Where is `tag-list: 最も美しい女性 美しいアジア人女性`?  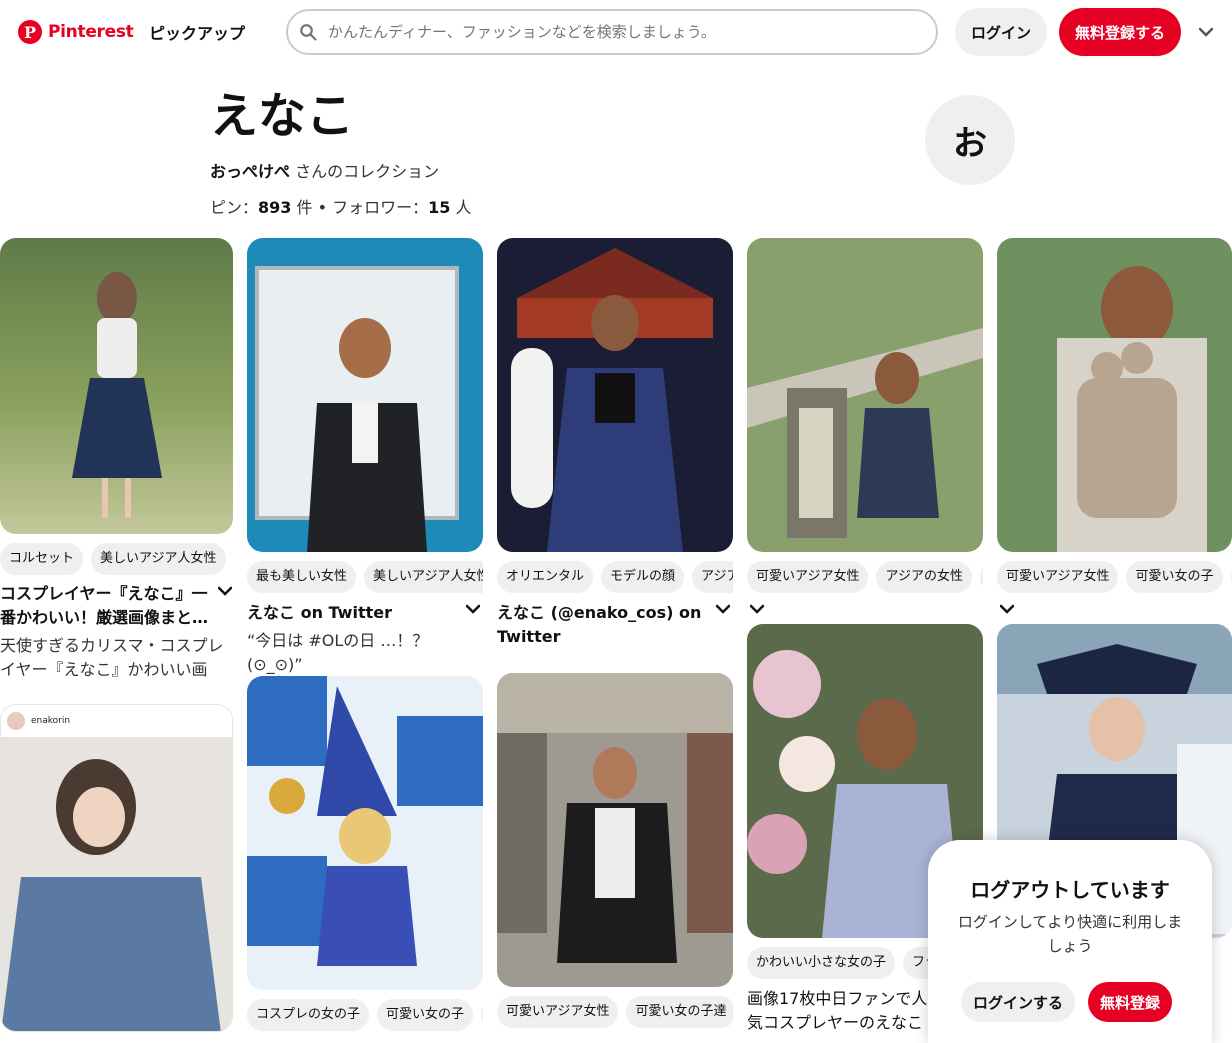 tag-list: 最も美しい女性 美しいアジア人女性 is located at coordinates (365, 577).